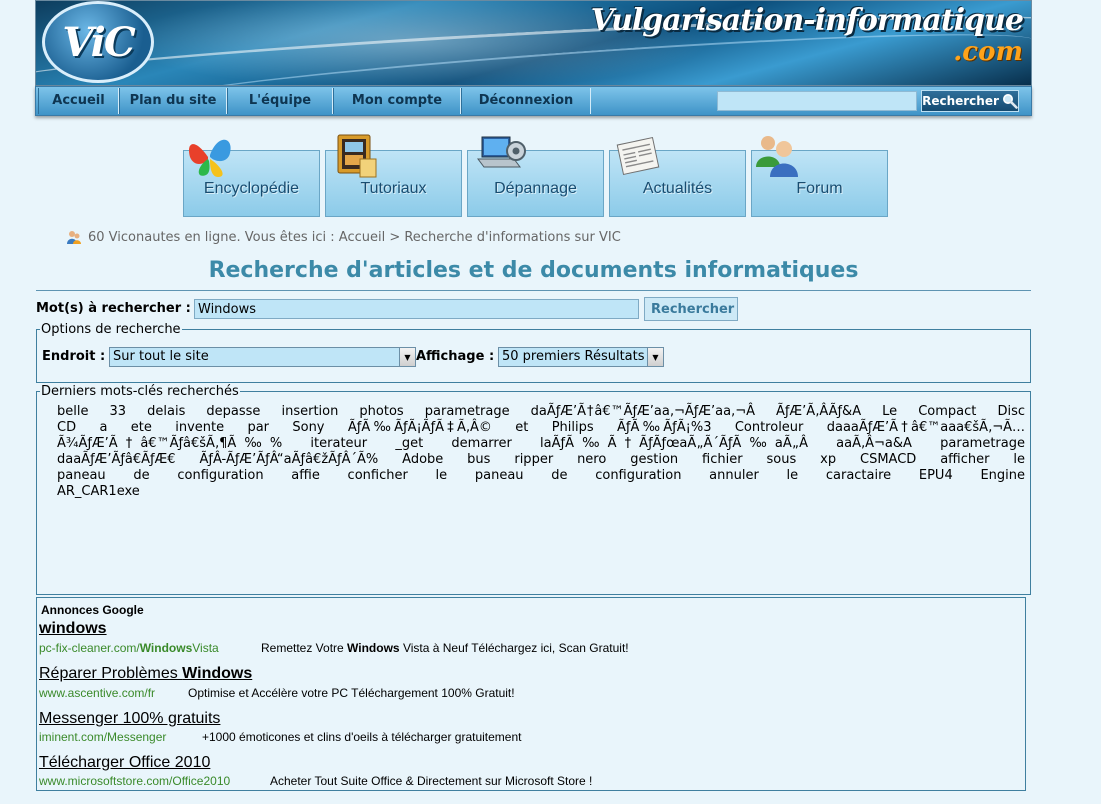  I want to click on keyword-label: Mot(s) à rechercher :, so click(113, 308).